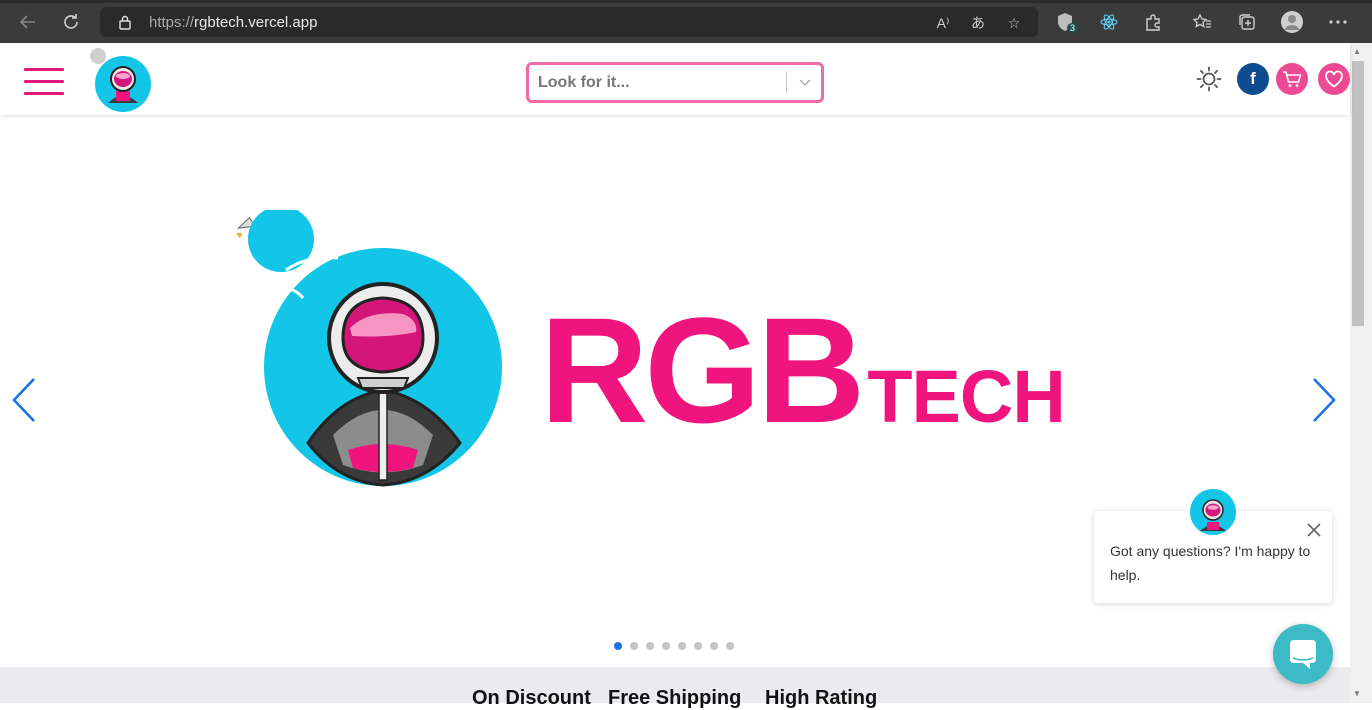 The image size is (1372, 710). What do you see at coordinates (172, 22) in the screenshot?
I see `url-protocol: https://` at bounding box center [172, 22].